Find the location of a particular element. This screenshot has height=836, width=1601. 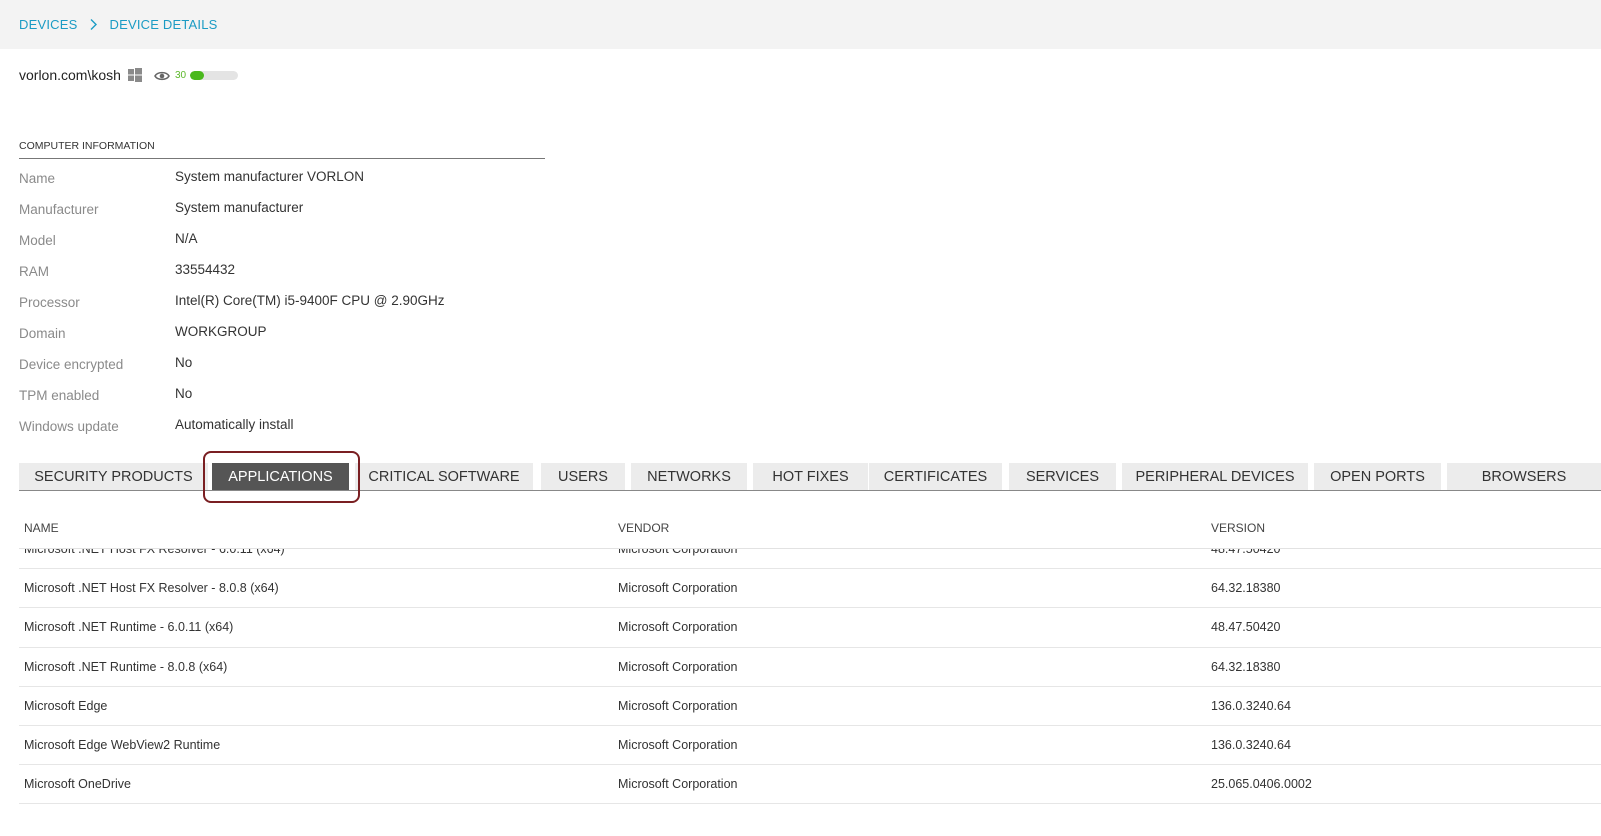

info-value: System manufacturer is located at coordinates (239, 207).